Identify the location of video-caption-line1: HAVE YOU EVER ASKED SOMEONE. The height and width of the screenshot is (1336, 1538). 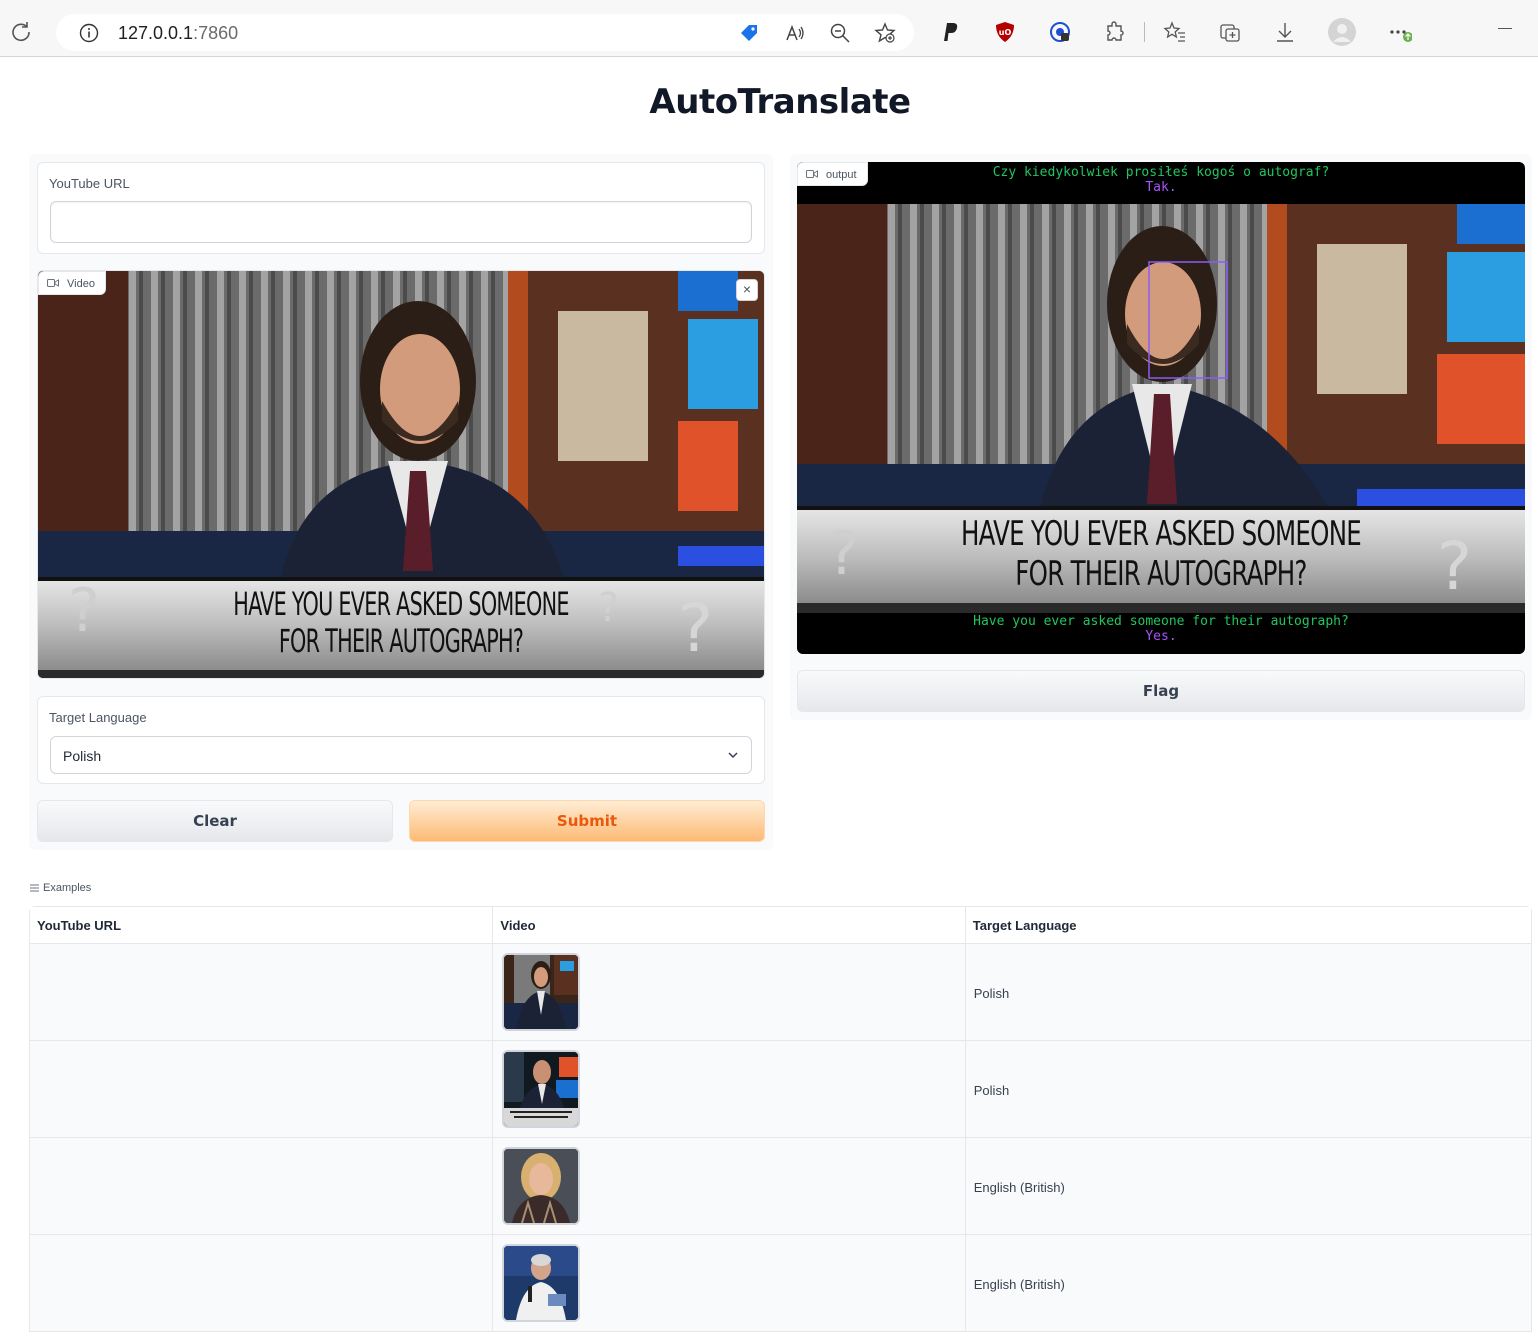
(401, 604).